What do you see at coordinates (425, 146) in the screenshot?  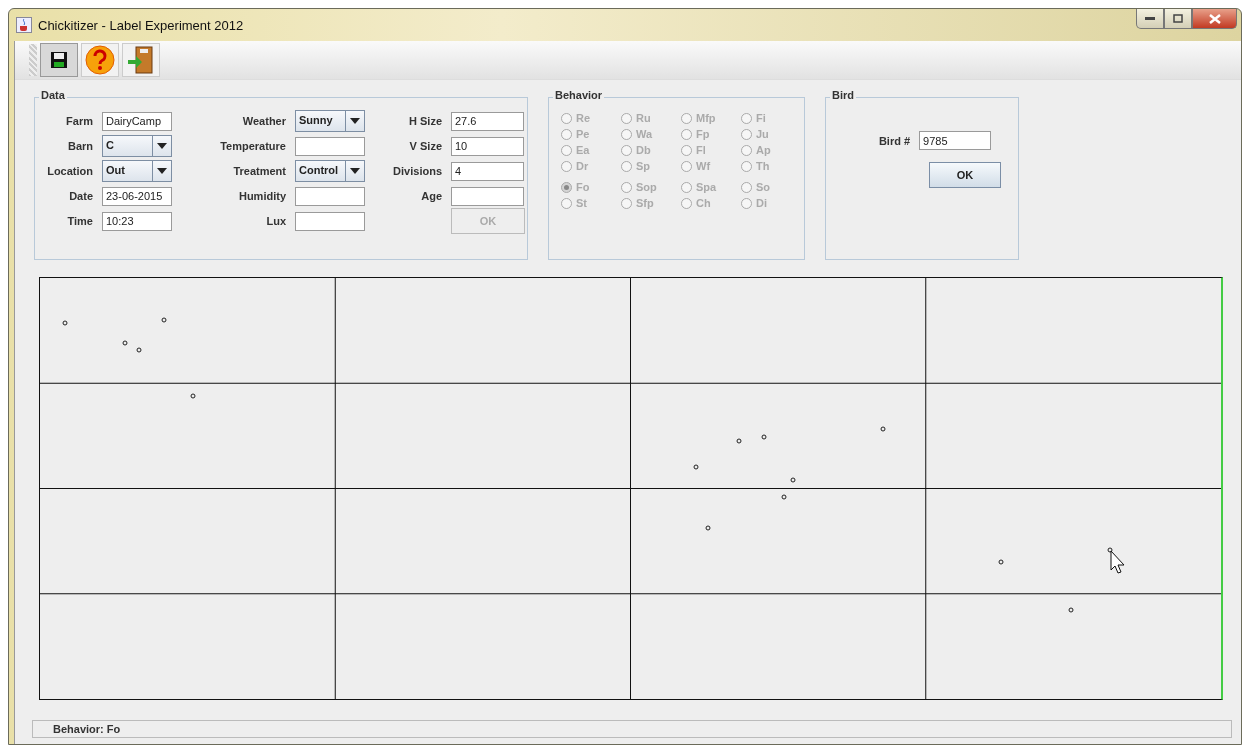 I see `field-label: V Size` at bounding box center [425, 146].